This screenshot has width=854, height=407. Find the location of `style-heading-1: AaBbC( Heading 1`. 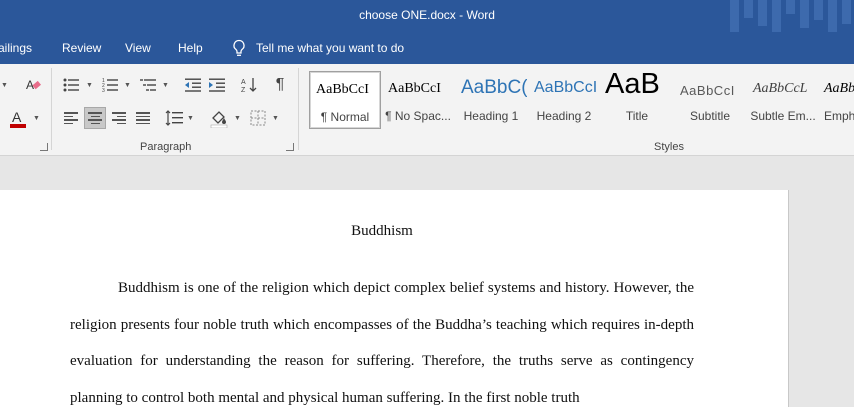

style-heading-1: AaBbC( Heading 1 is located at coordinates (491, 100).